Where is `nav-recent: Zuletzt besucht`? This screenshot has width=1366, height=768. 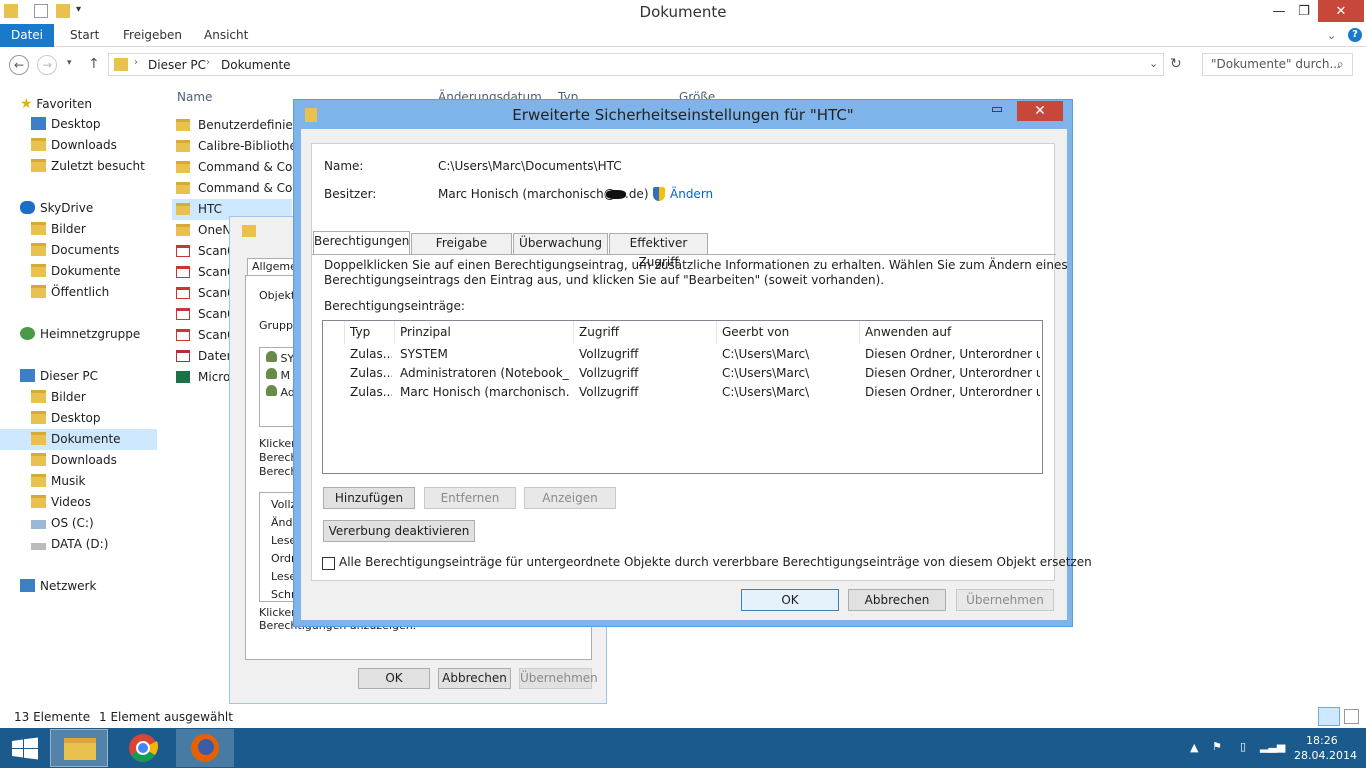 nav-recent: Zuletzt besucht is located at coordinates (88, 166).